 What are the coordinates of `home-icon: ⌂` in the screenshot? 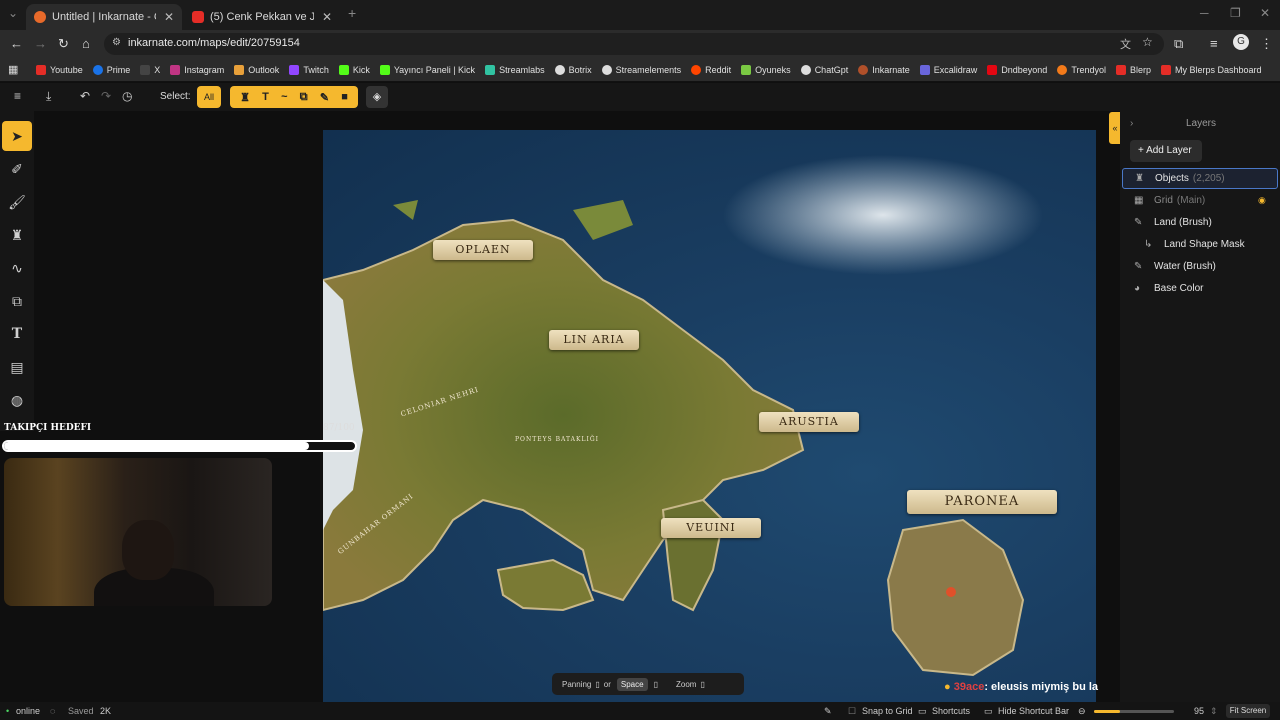 It's located at (86, 43).